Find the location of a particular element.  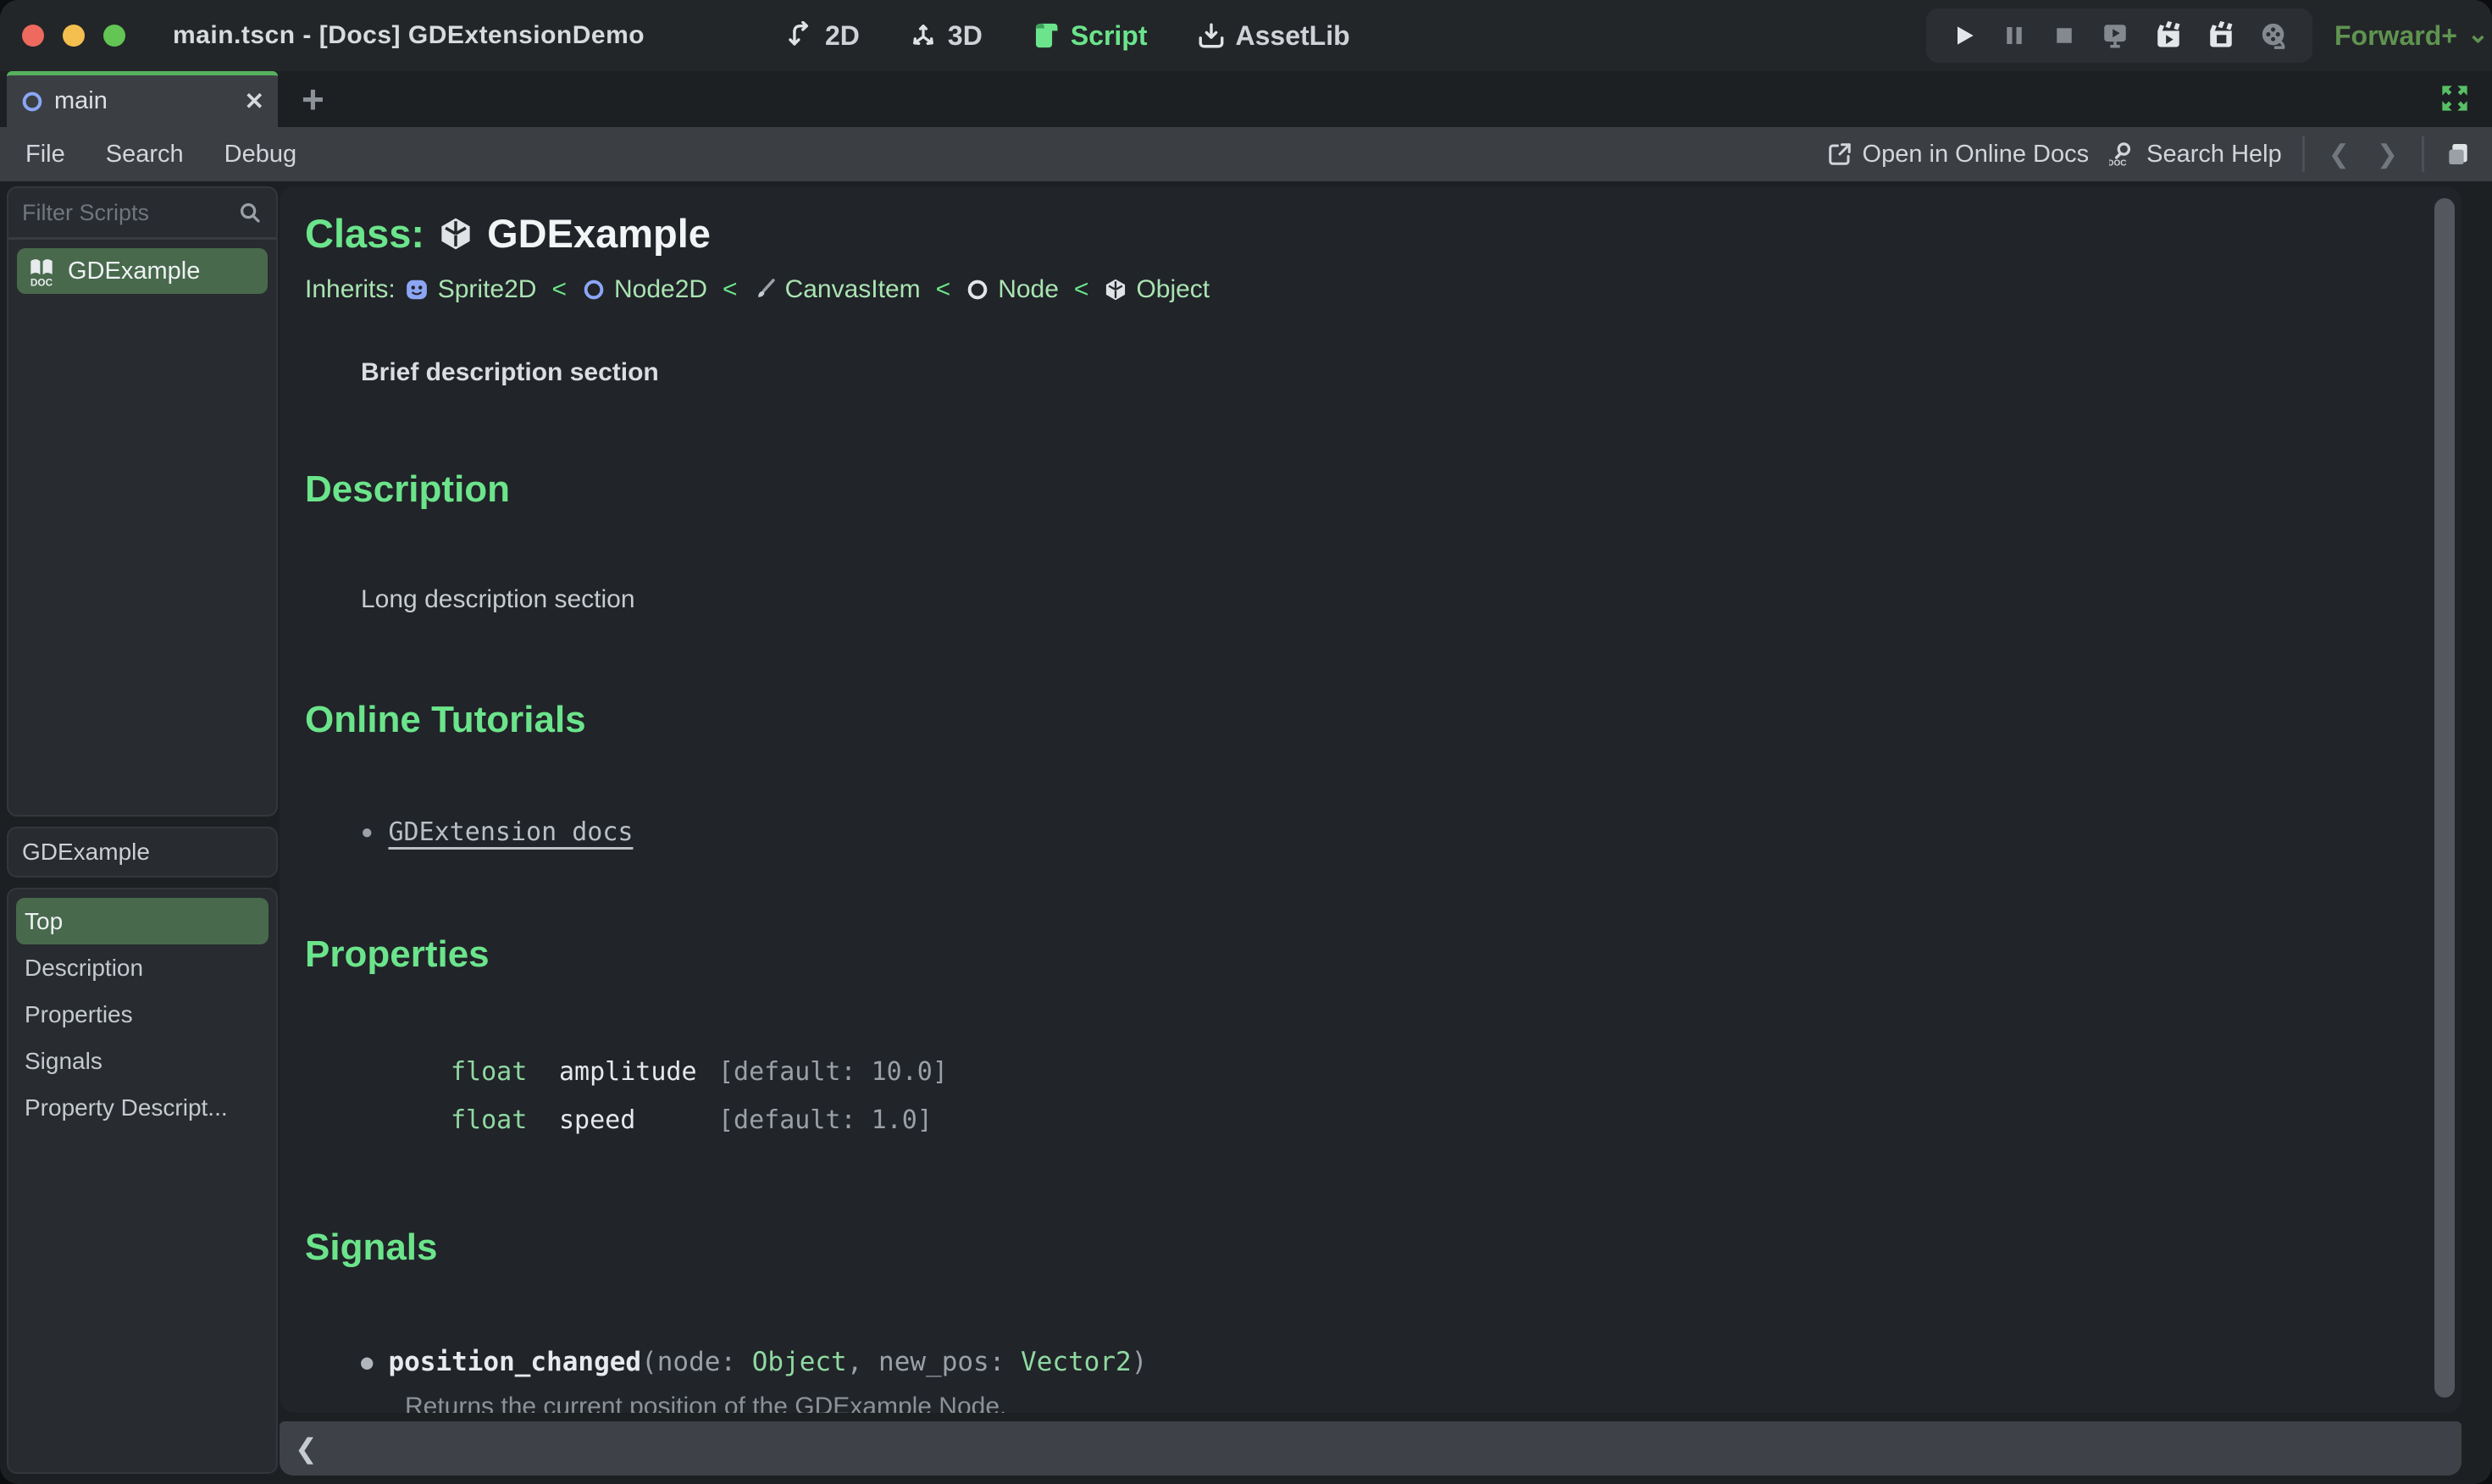

long-description: Long description section is located at coordinates (498, 599).